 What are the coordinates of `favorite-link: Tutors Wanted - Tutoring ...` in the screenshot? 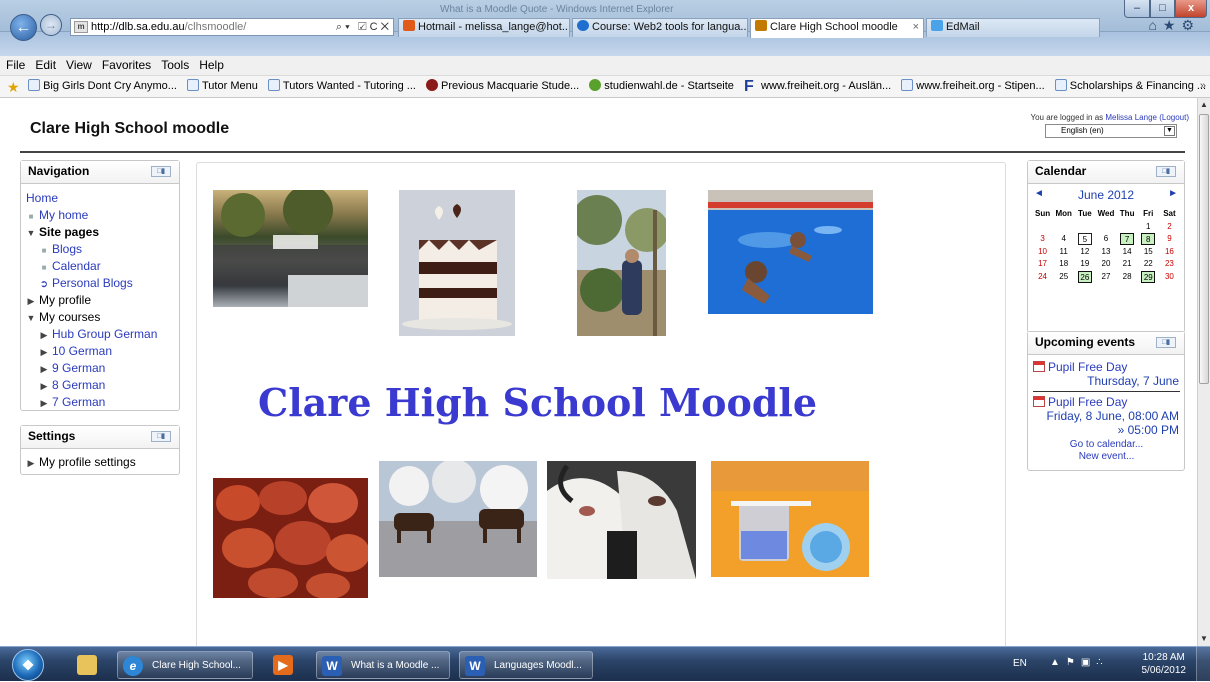 It's located at (341, 86).